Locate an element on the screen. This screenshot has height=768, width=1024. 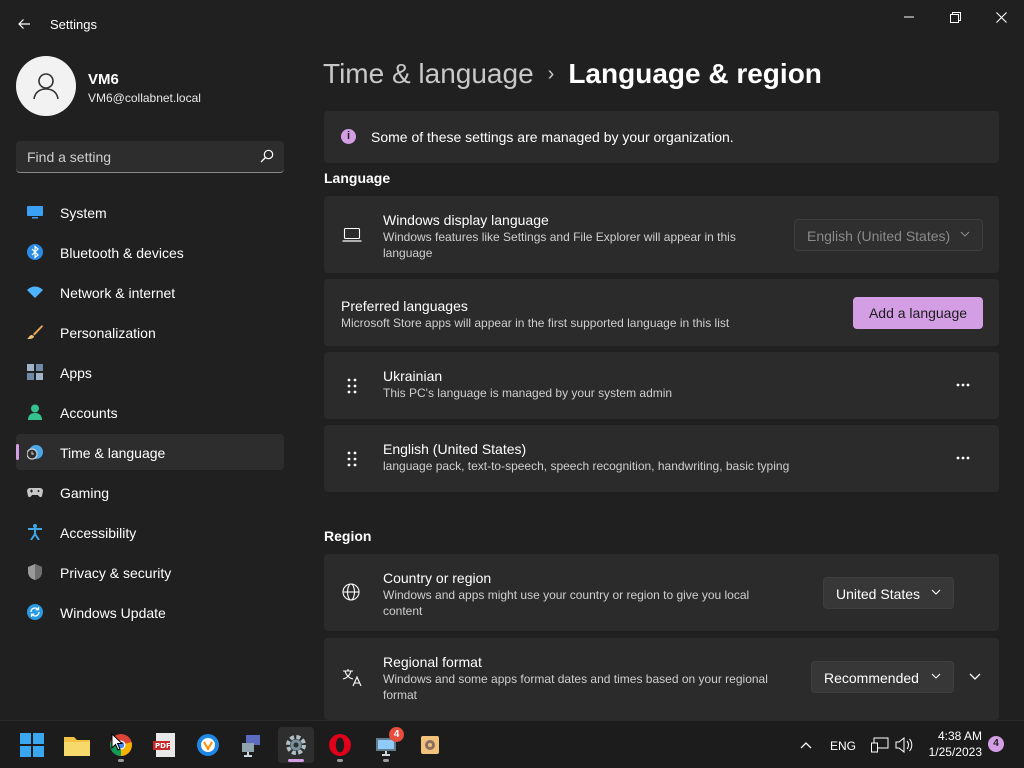
sidebar-item-bluetooth: Bluetooth & devices is located at coordinates (150, 252).